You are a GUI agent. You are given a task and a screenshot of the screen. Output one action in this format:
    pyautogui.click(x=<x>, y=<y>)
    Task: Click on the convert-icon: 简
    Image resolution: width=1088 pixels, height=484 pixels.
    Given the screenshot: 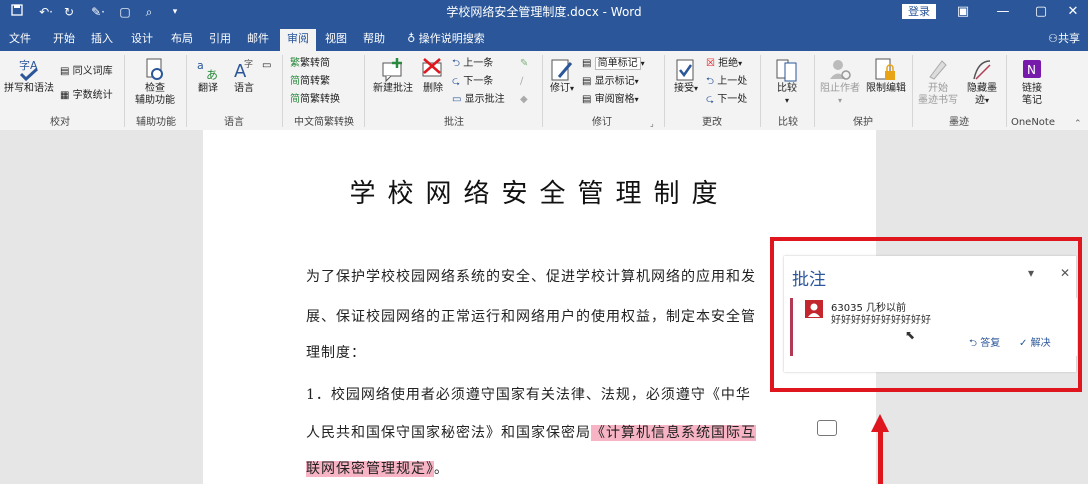 What is the action you would take?
    pyautogui.click(x=295, y=99)
    